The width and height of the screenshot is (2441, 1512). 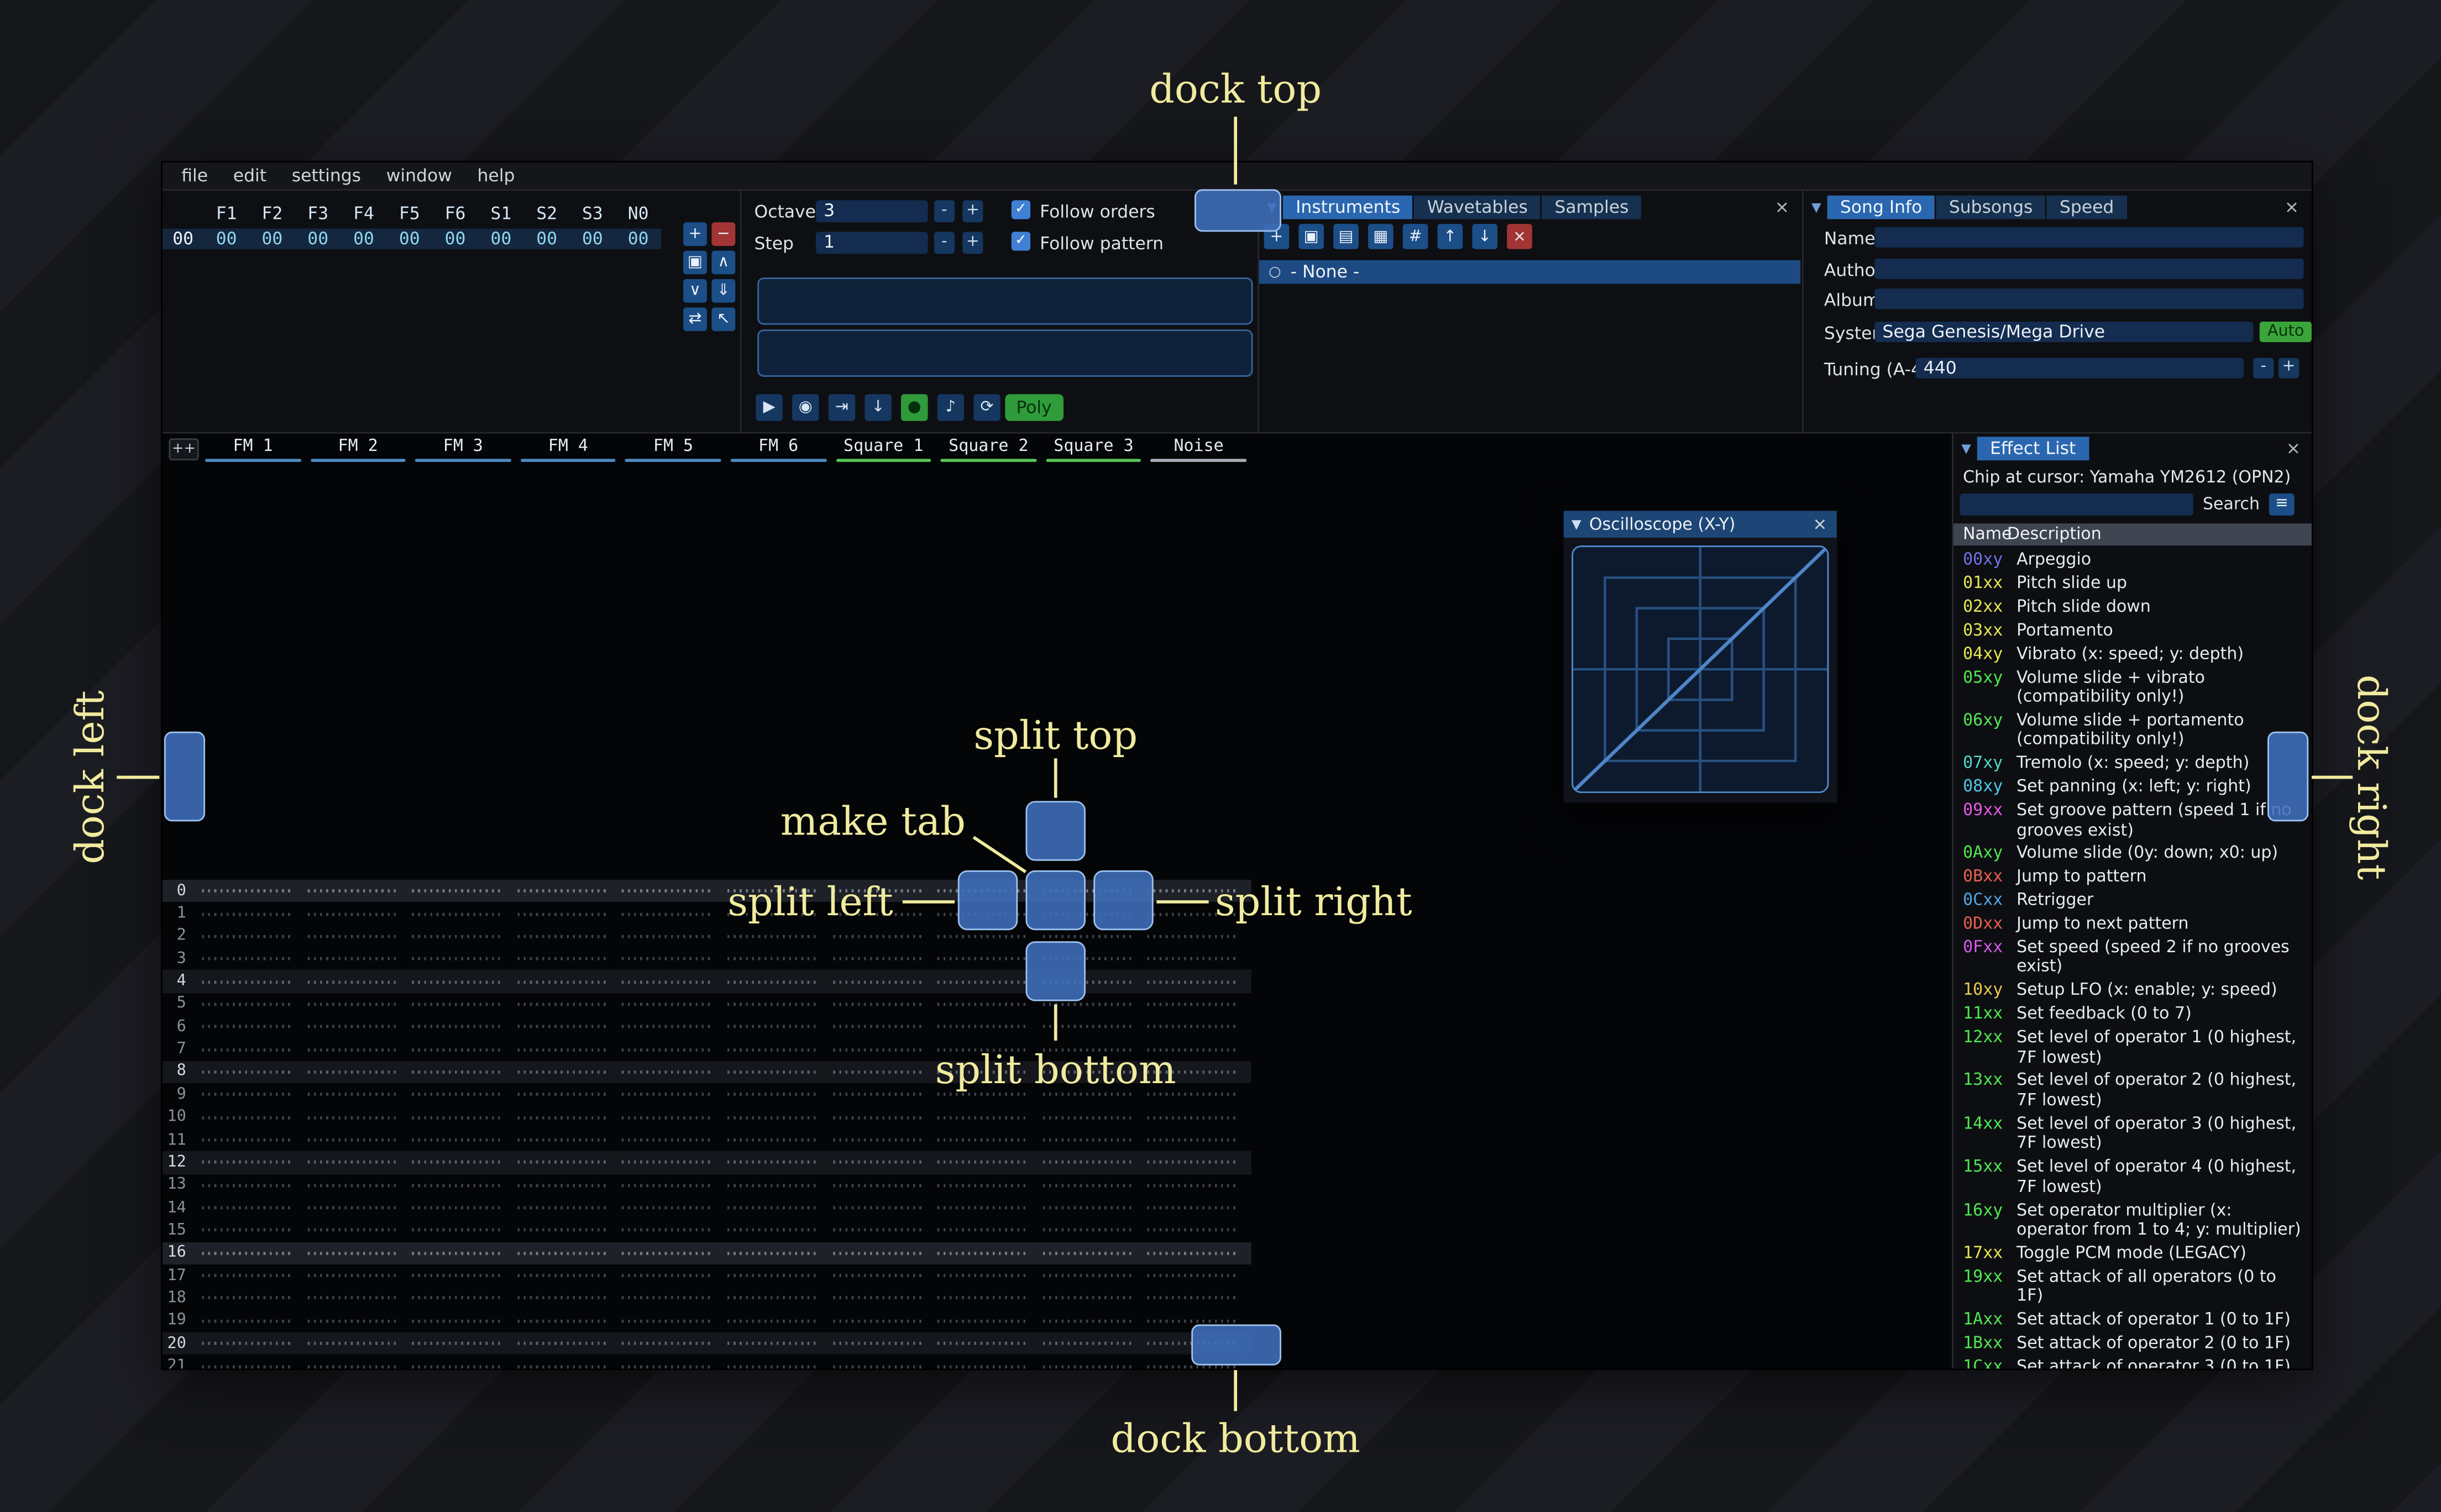 I want to click on instruments-tab-samples: Samples, so click(x=1592, y=207).